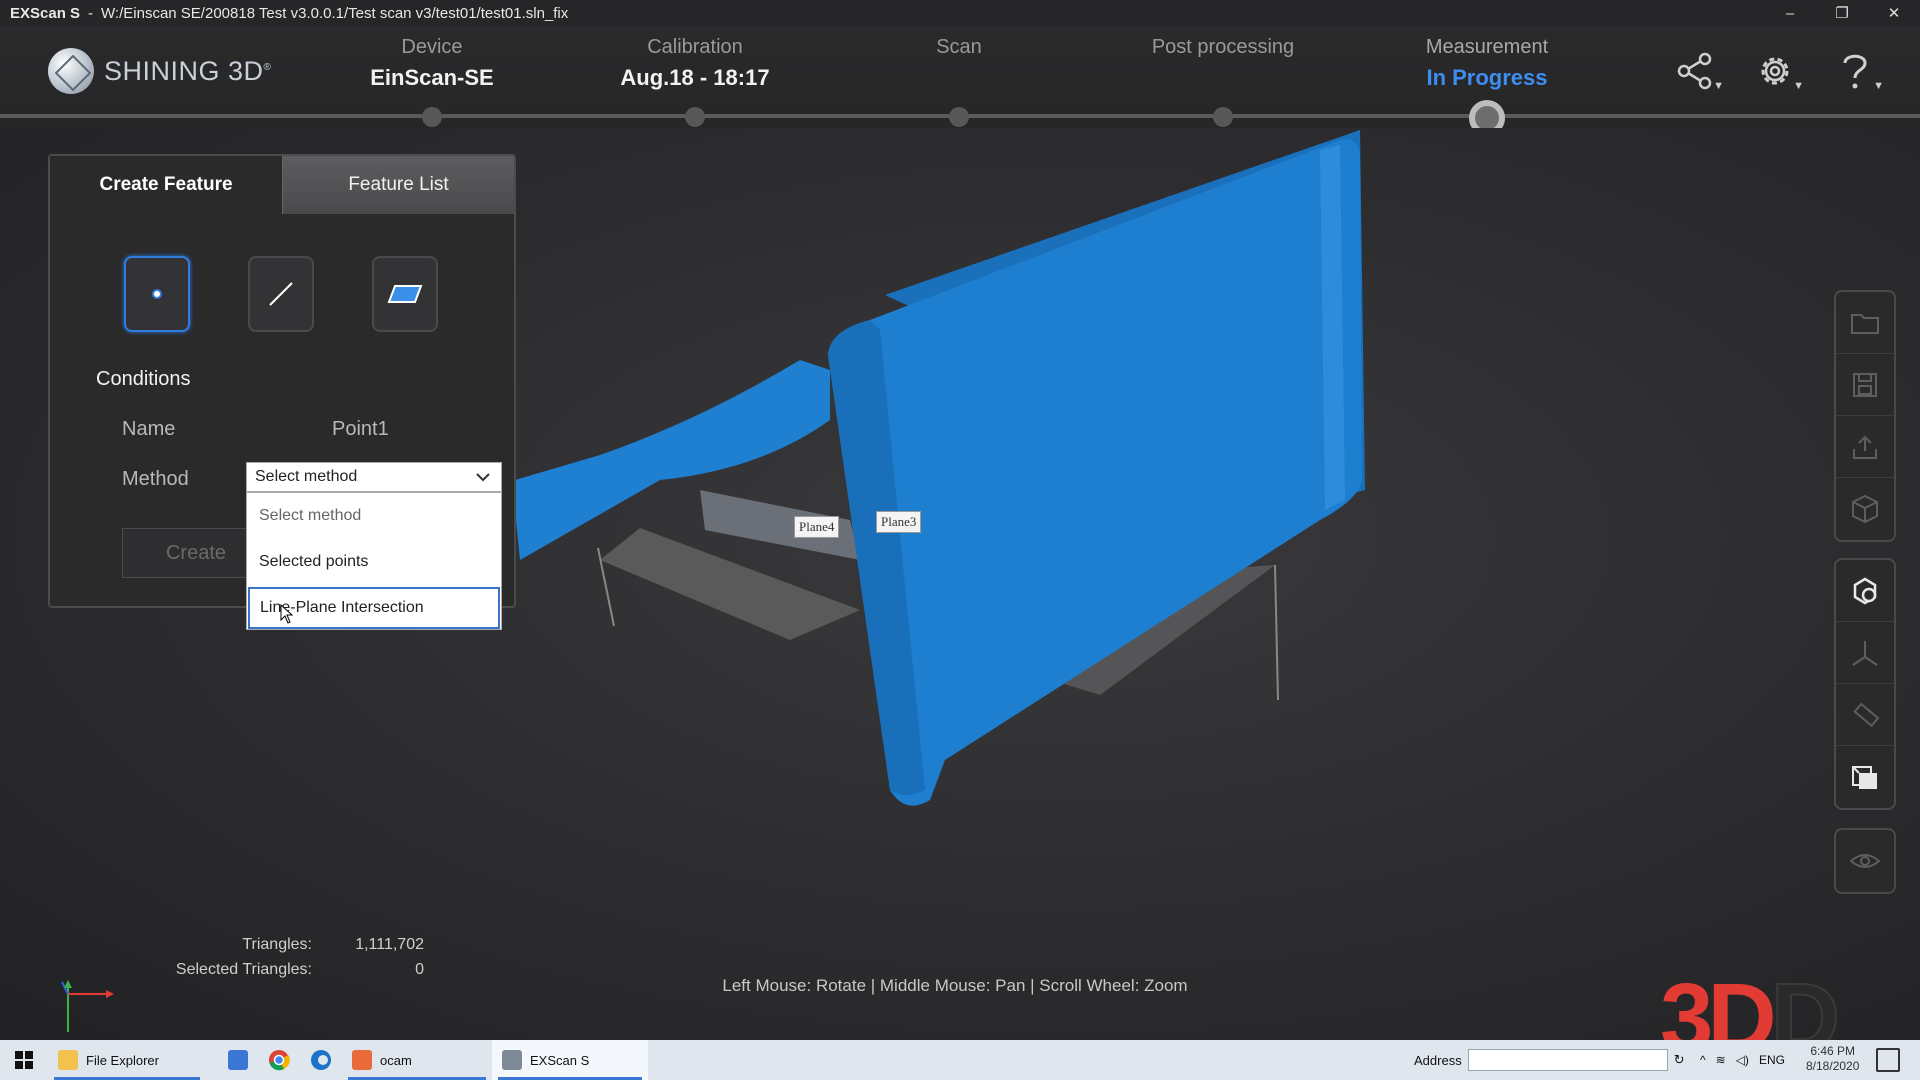 The height and width of the screenshot is (1080, 1920). Describe the element at coordinates (87, 1006) in the screenshot. I see `axis-gizmo-icon` at that location.